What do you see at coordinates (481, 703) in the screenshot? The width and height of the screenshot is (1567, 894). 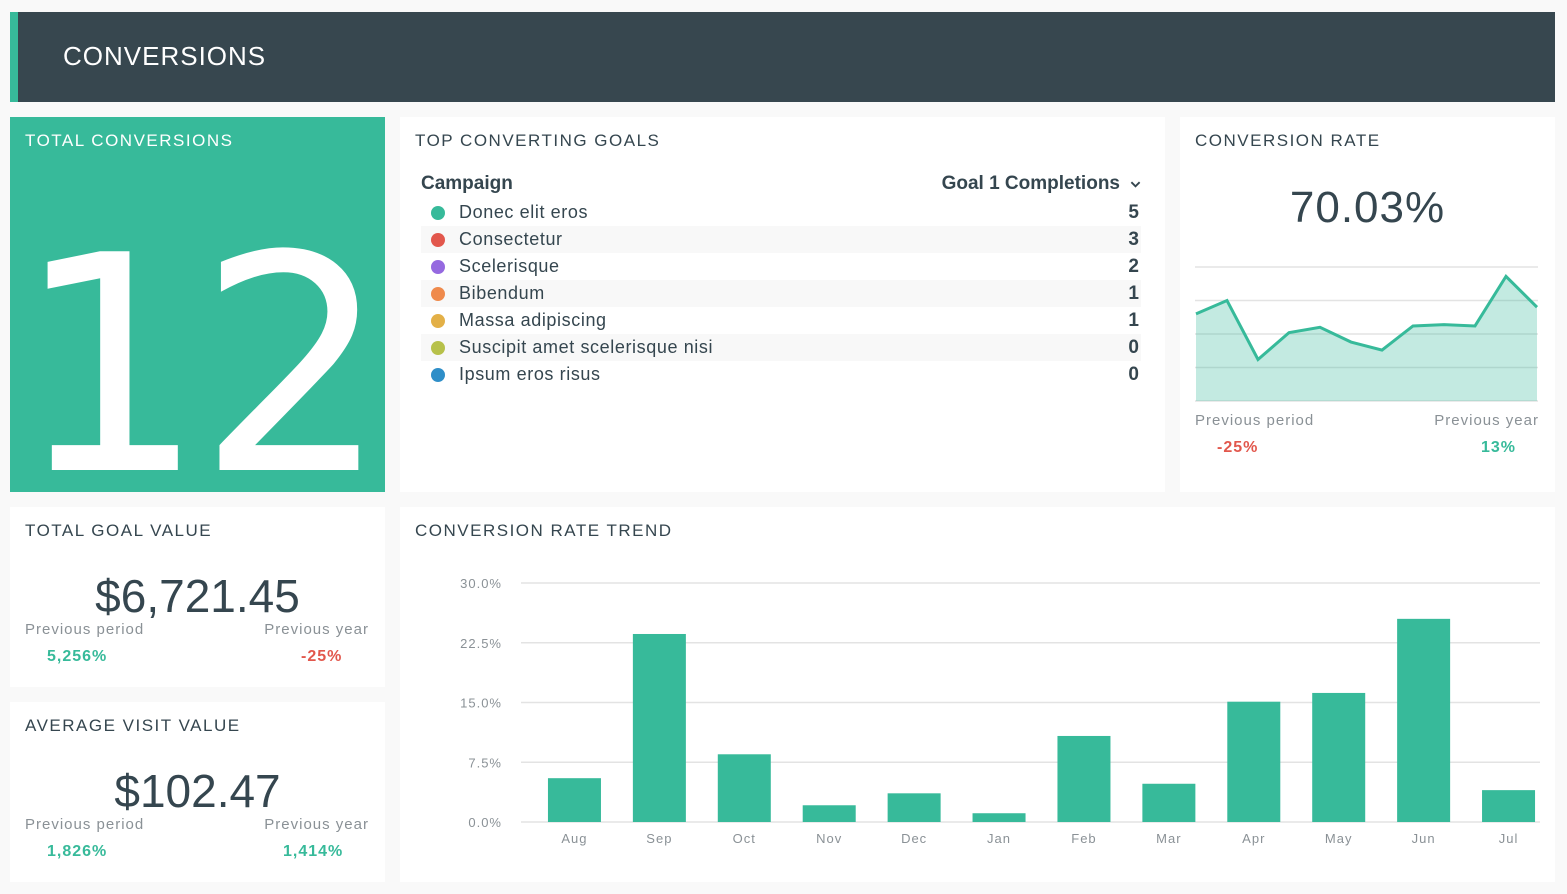 I see `y-tick-label: 15.0%` at bounding box center [481, 703].